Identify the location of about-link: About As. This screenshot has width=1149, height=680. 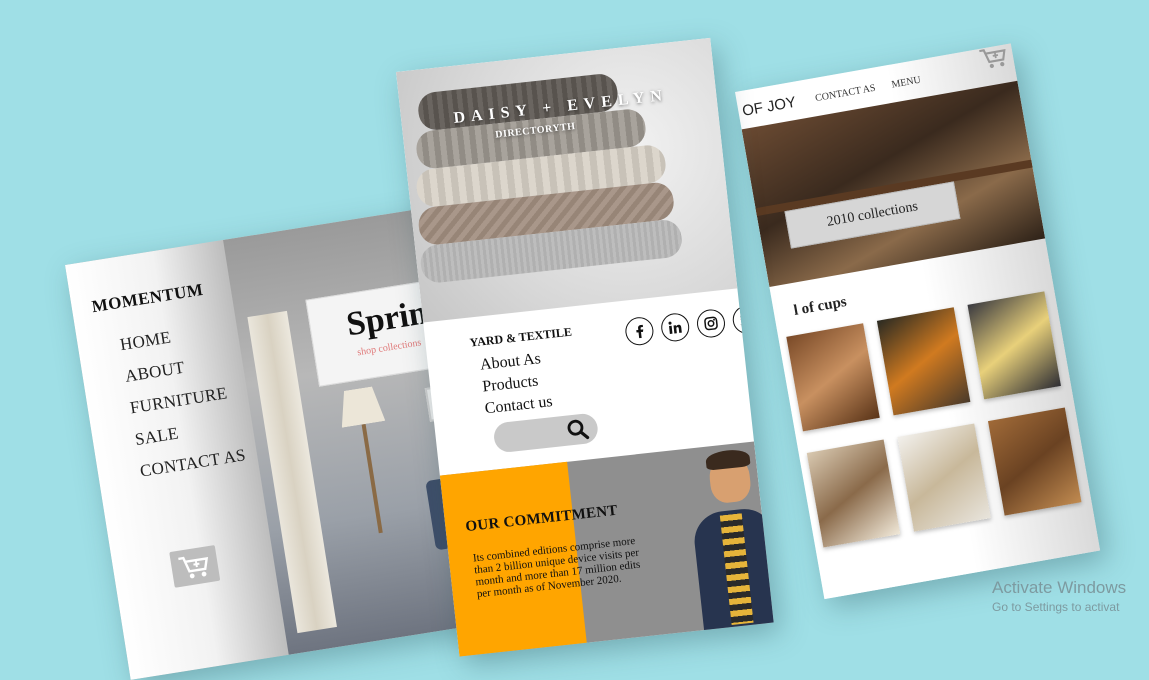
(514, 361).